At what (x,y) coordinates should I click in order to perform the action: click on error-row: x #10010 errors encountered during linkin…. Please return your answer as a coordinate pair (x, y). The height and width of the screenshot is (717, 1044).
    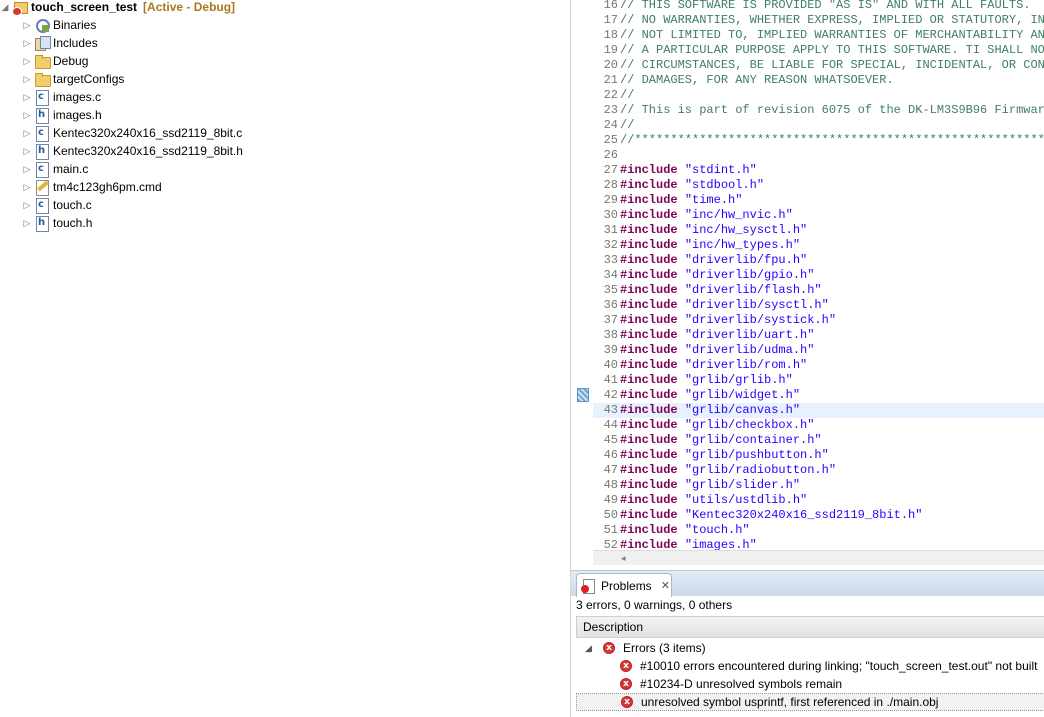
    Looking at the image, I should click on (807, 666).